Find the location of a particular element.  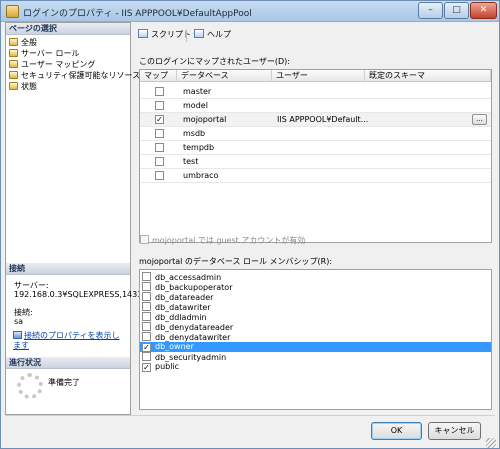

connection-value: sa is located at coordinates (19, 321).